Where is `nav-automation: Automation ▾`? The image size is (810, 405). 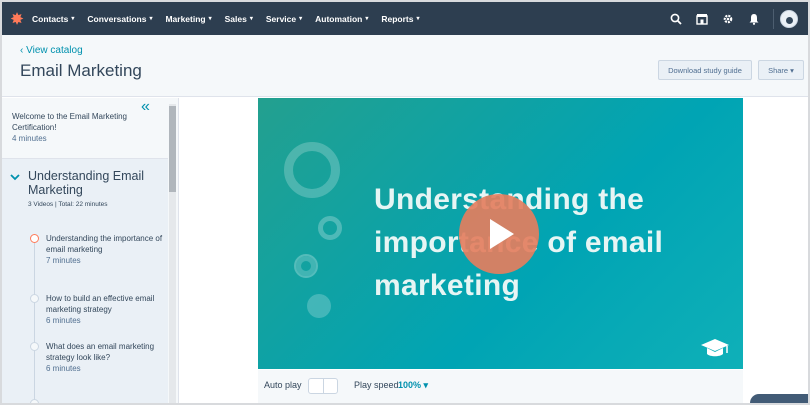
nav-automation: Automation ▾ is located at coordinates (341, 19).